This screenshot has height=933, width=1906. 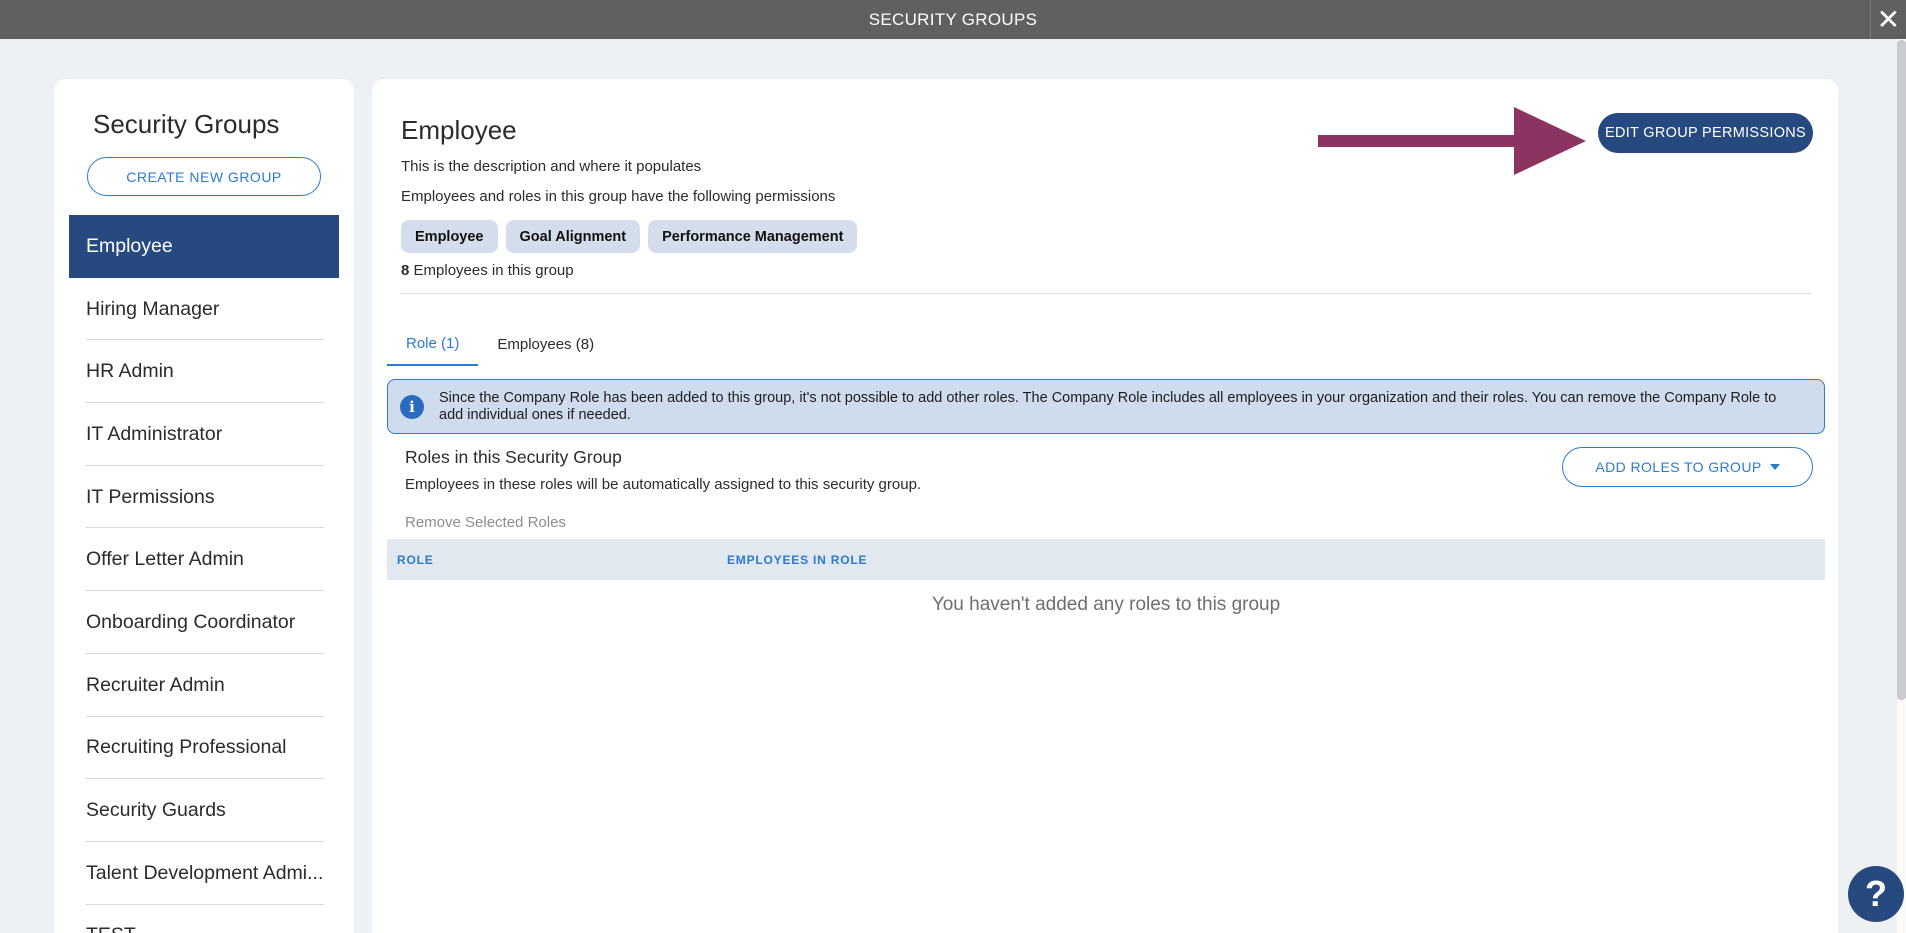 What do you see at coordinates (204, 810) in the screenshot?
I see `sidebar-item-security-guards: Security Guards` at bounding box center [204, 810].